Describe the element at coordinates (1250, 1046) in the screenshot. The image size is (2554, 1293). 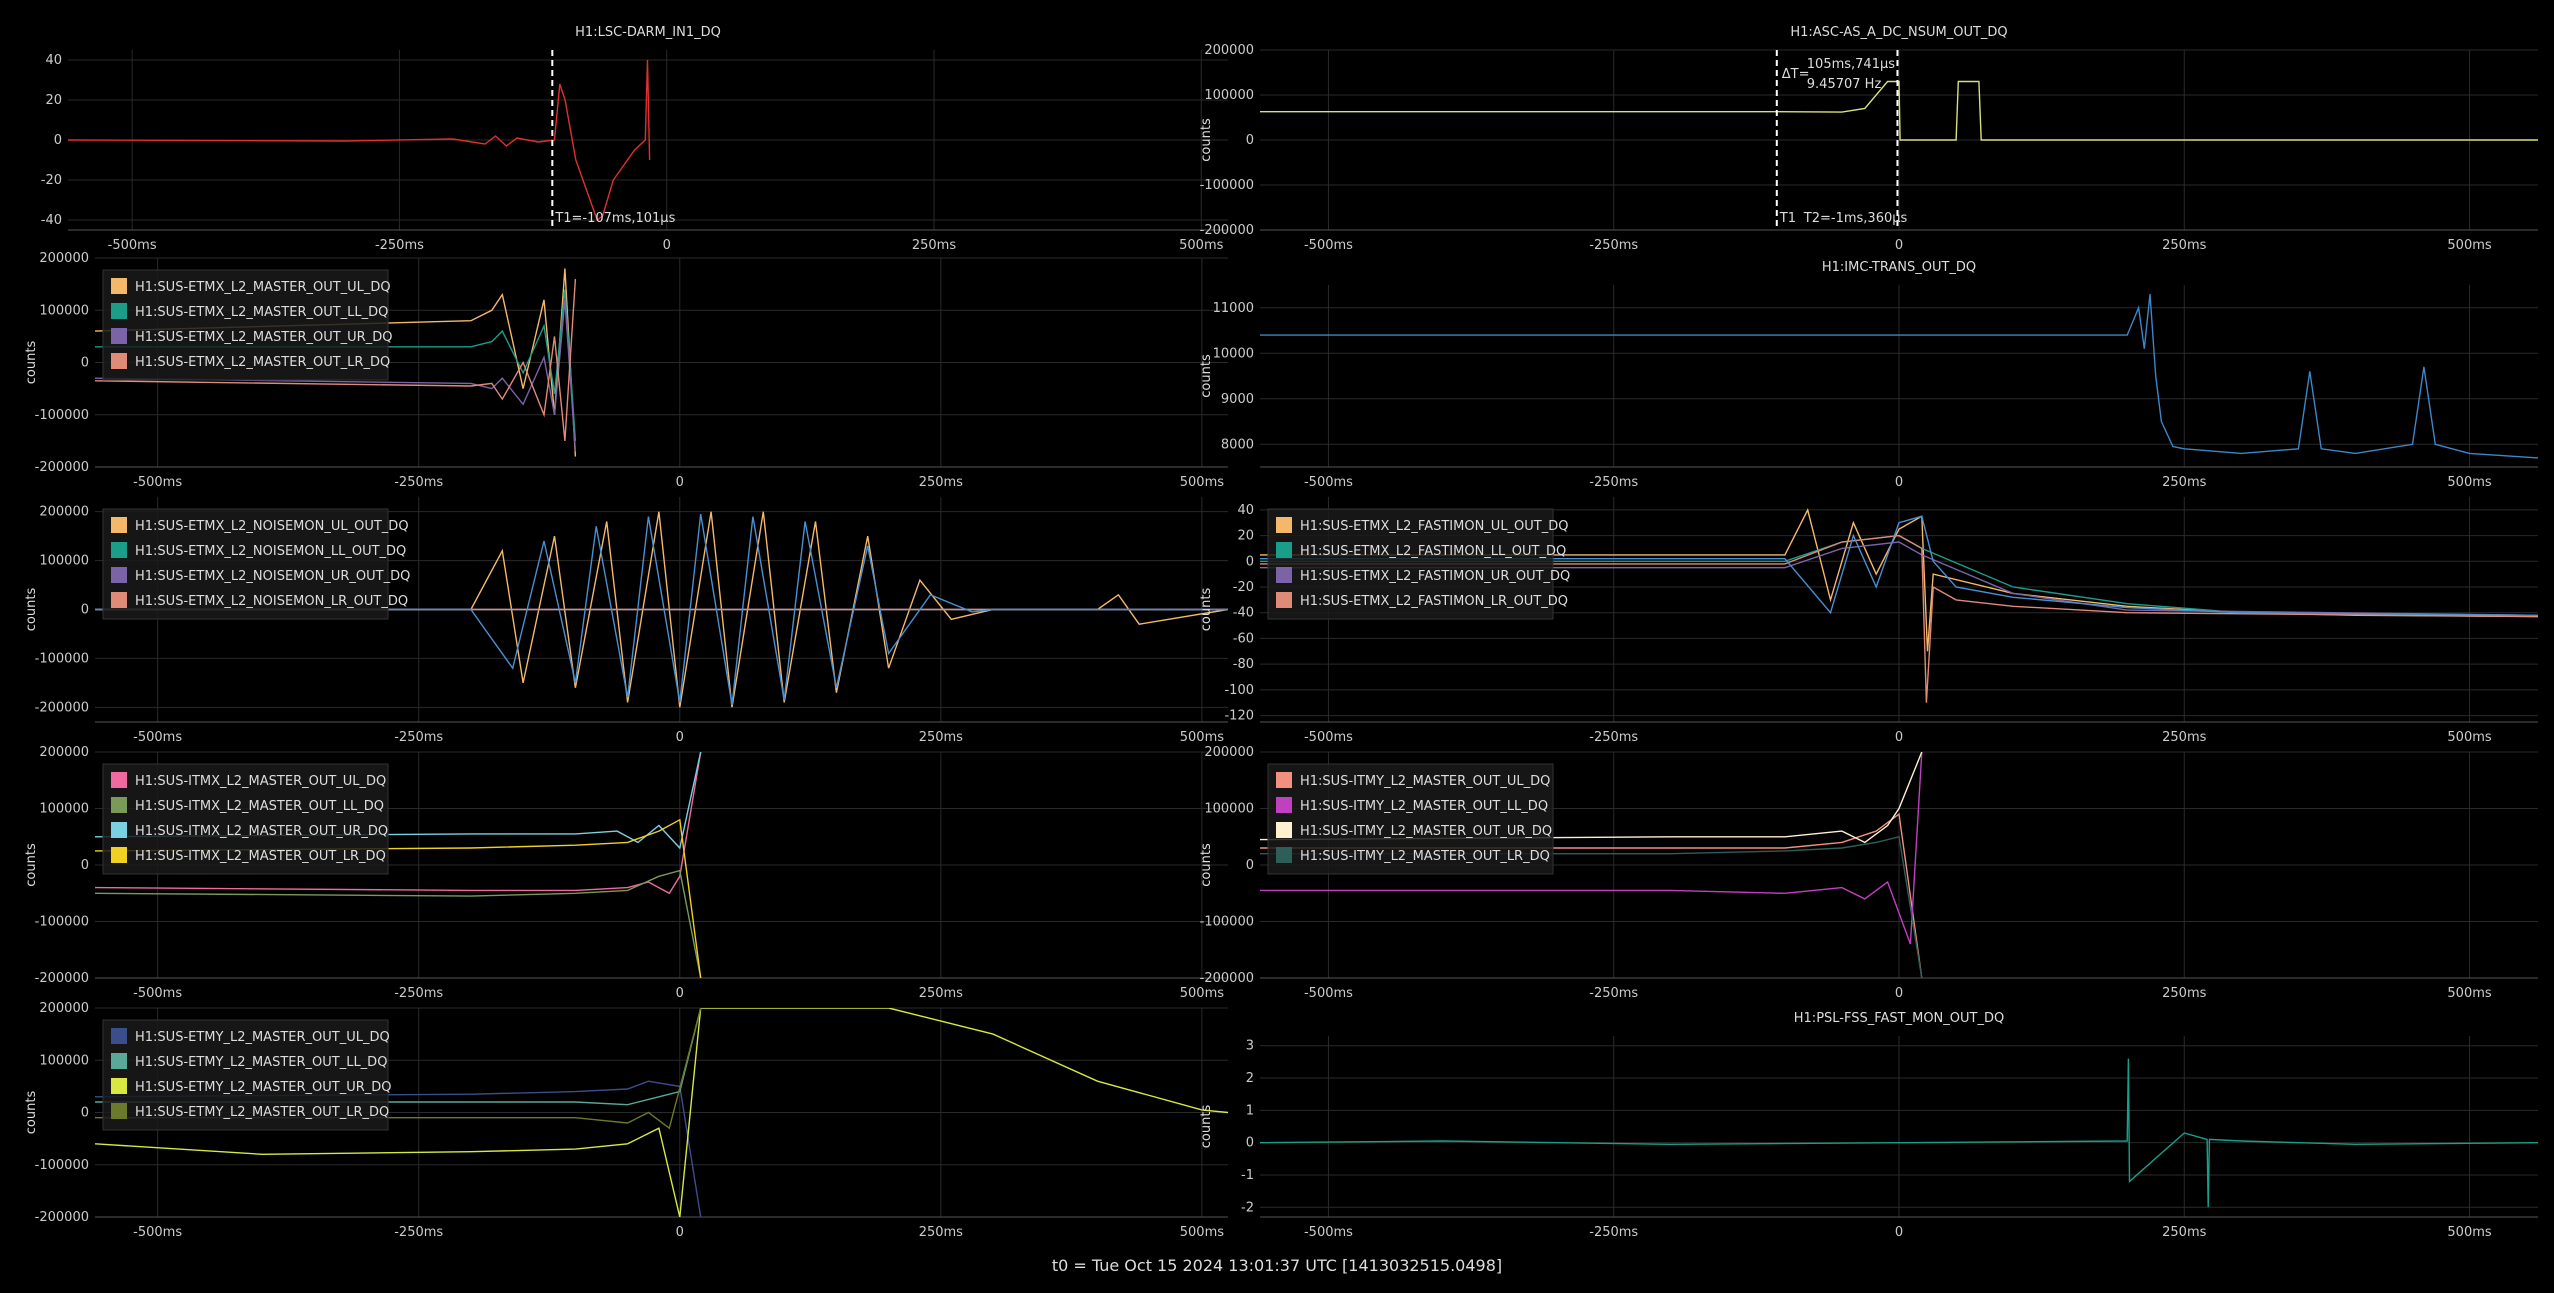
I see `y-tick-label: 3` at that location.